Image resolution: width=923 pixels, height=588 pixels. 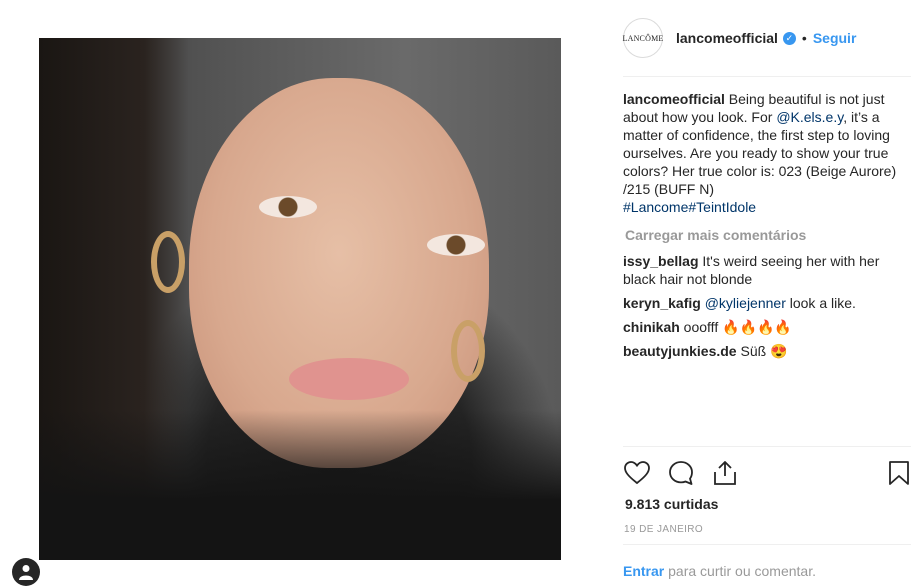 I want to click on header-divider, so click(x=767, y=76).